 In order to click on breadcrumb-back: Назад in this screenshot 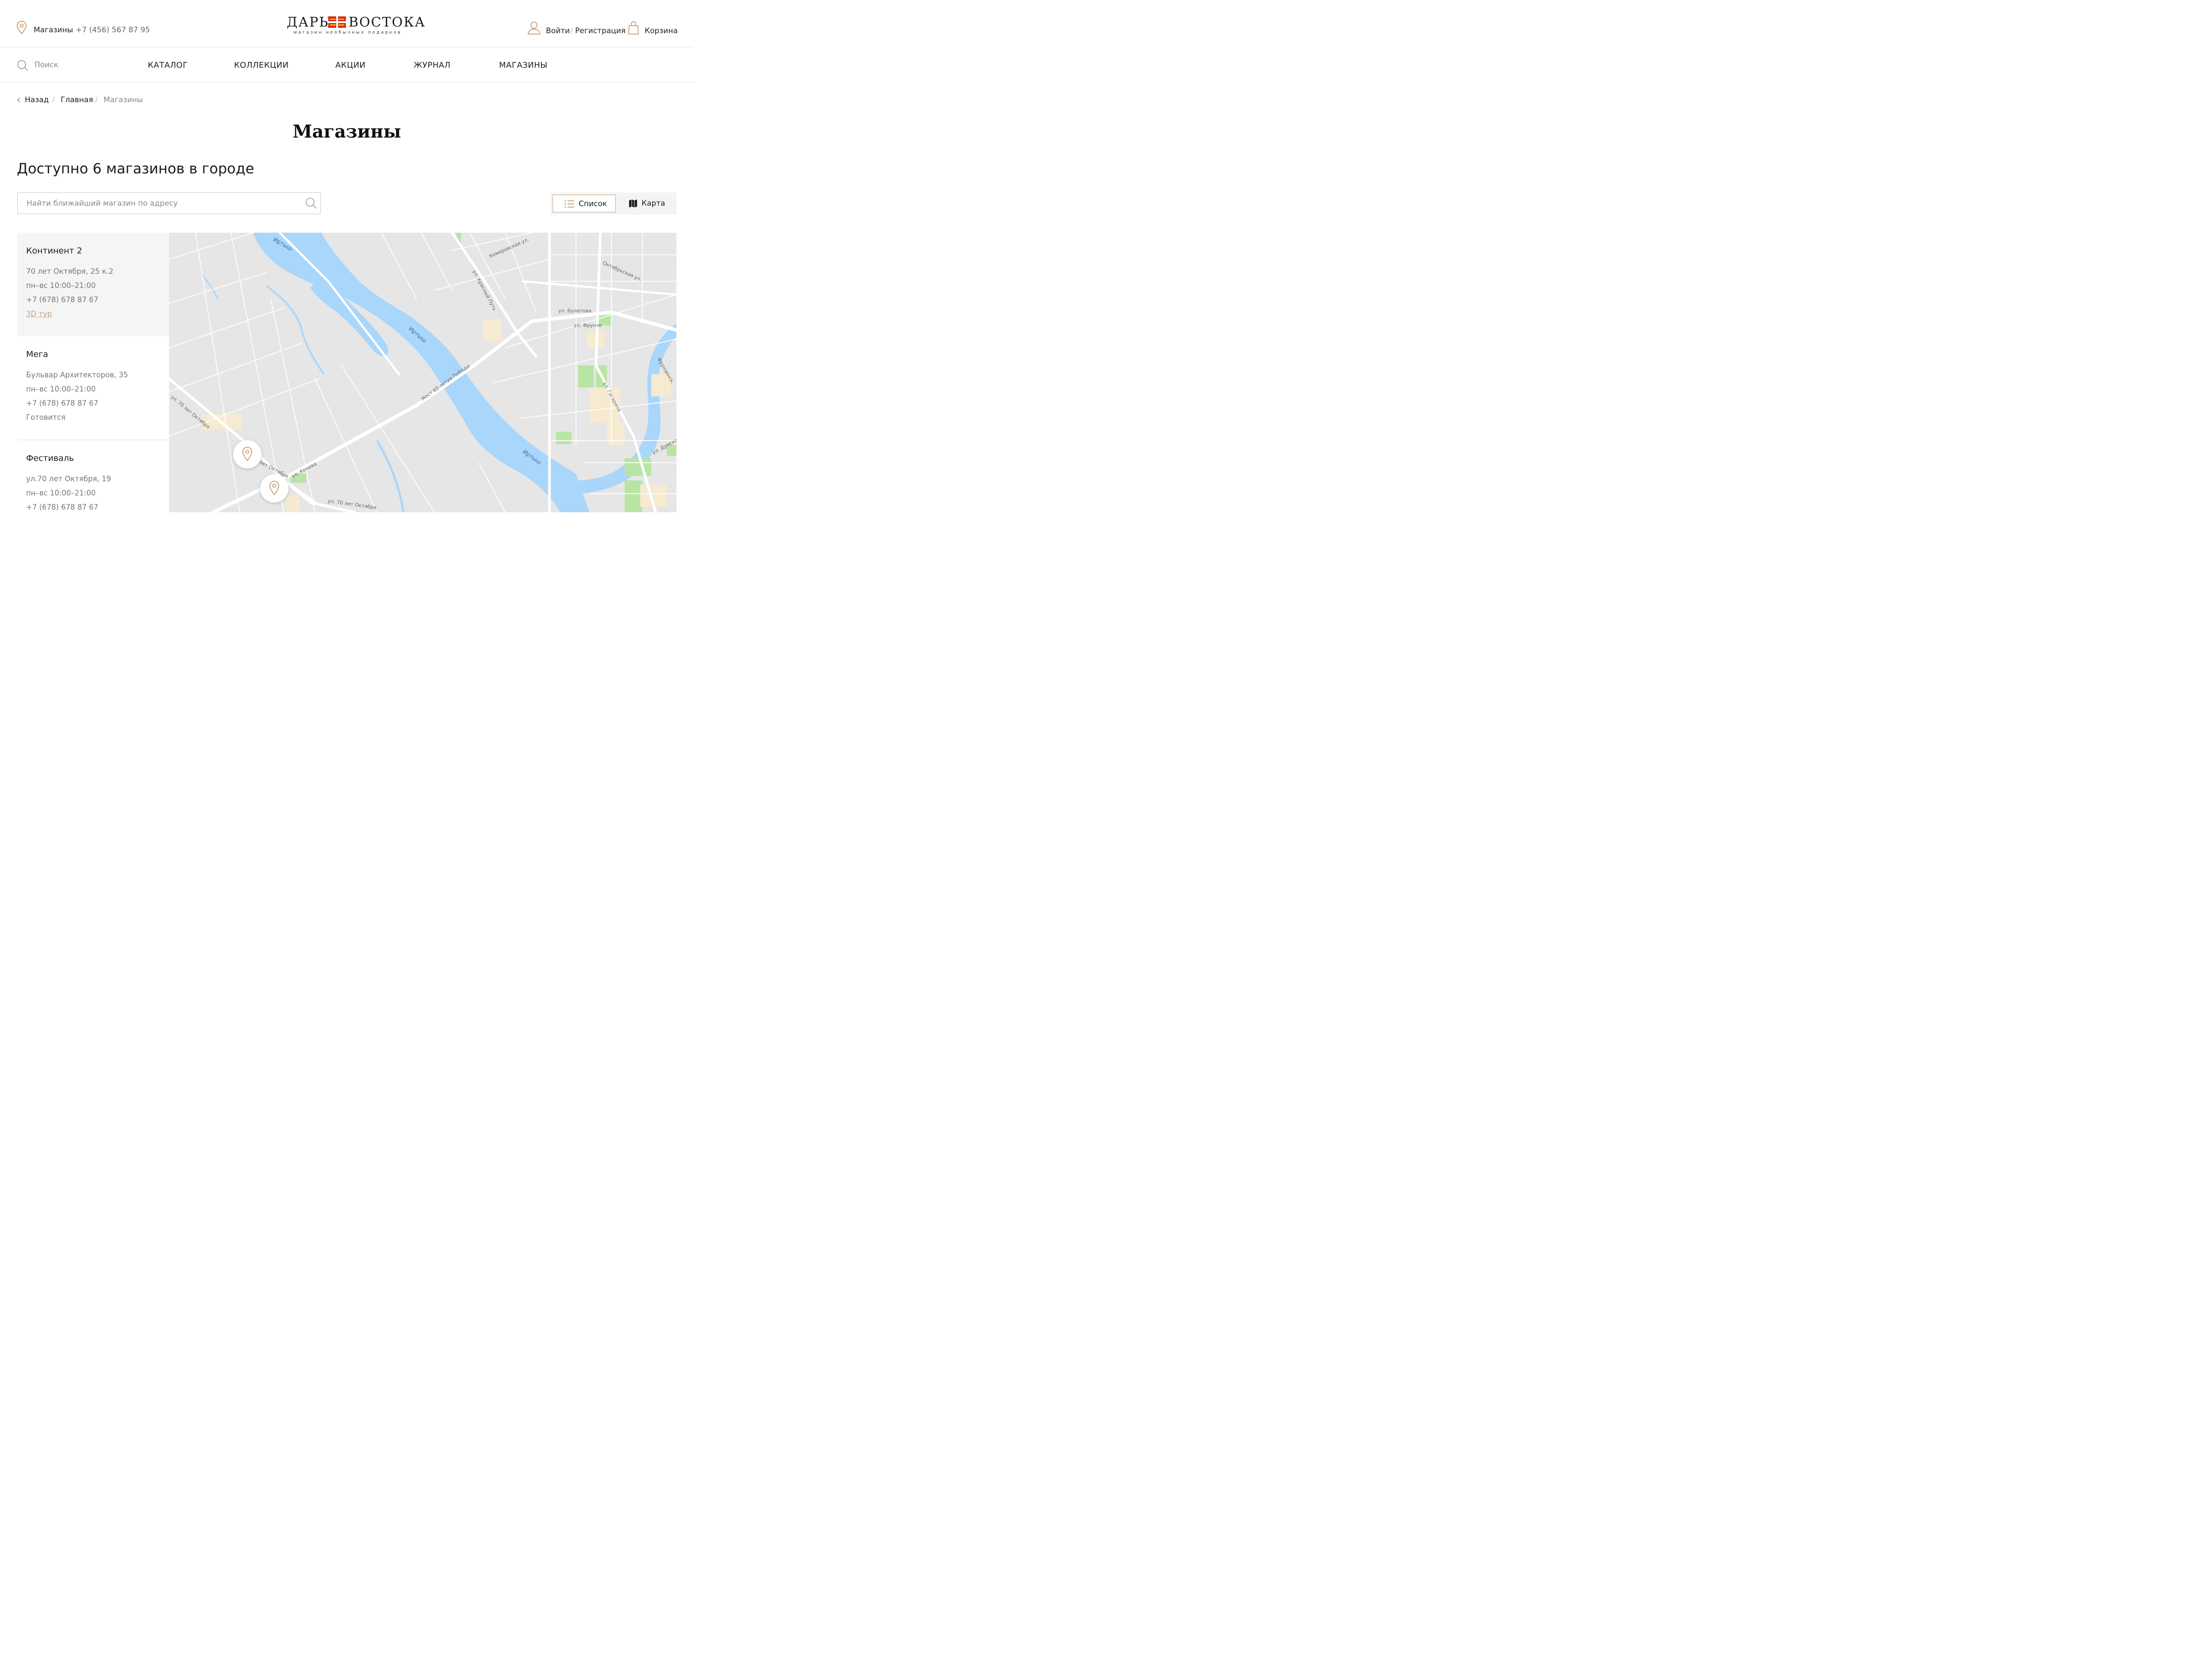, I will do `click(37, 100)`.